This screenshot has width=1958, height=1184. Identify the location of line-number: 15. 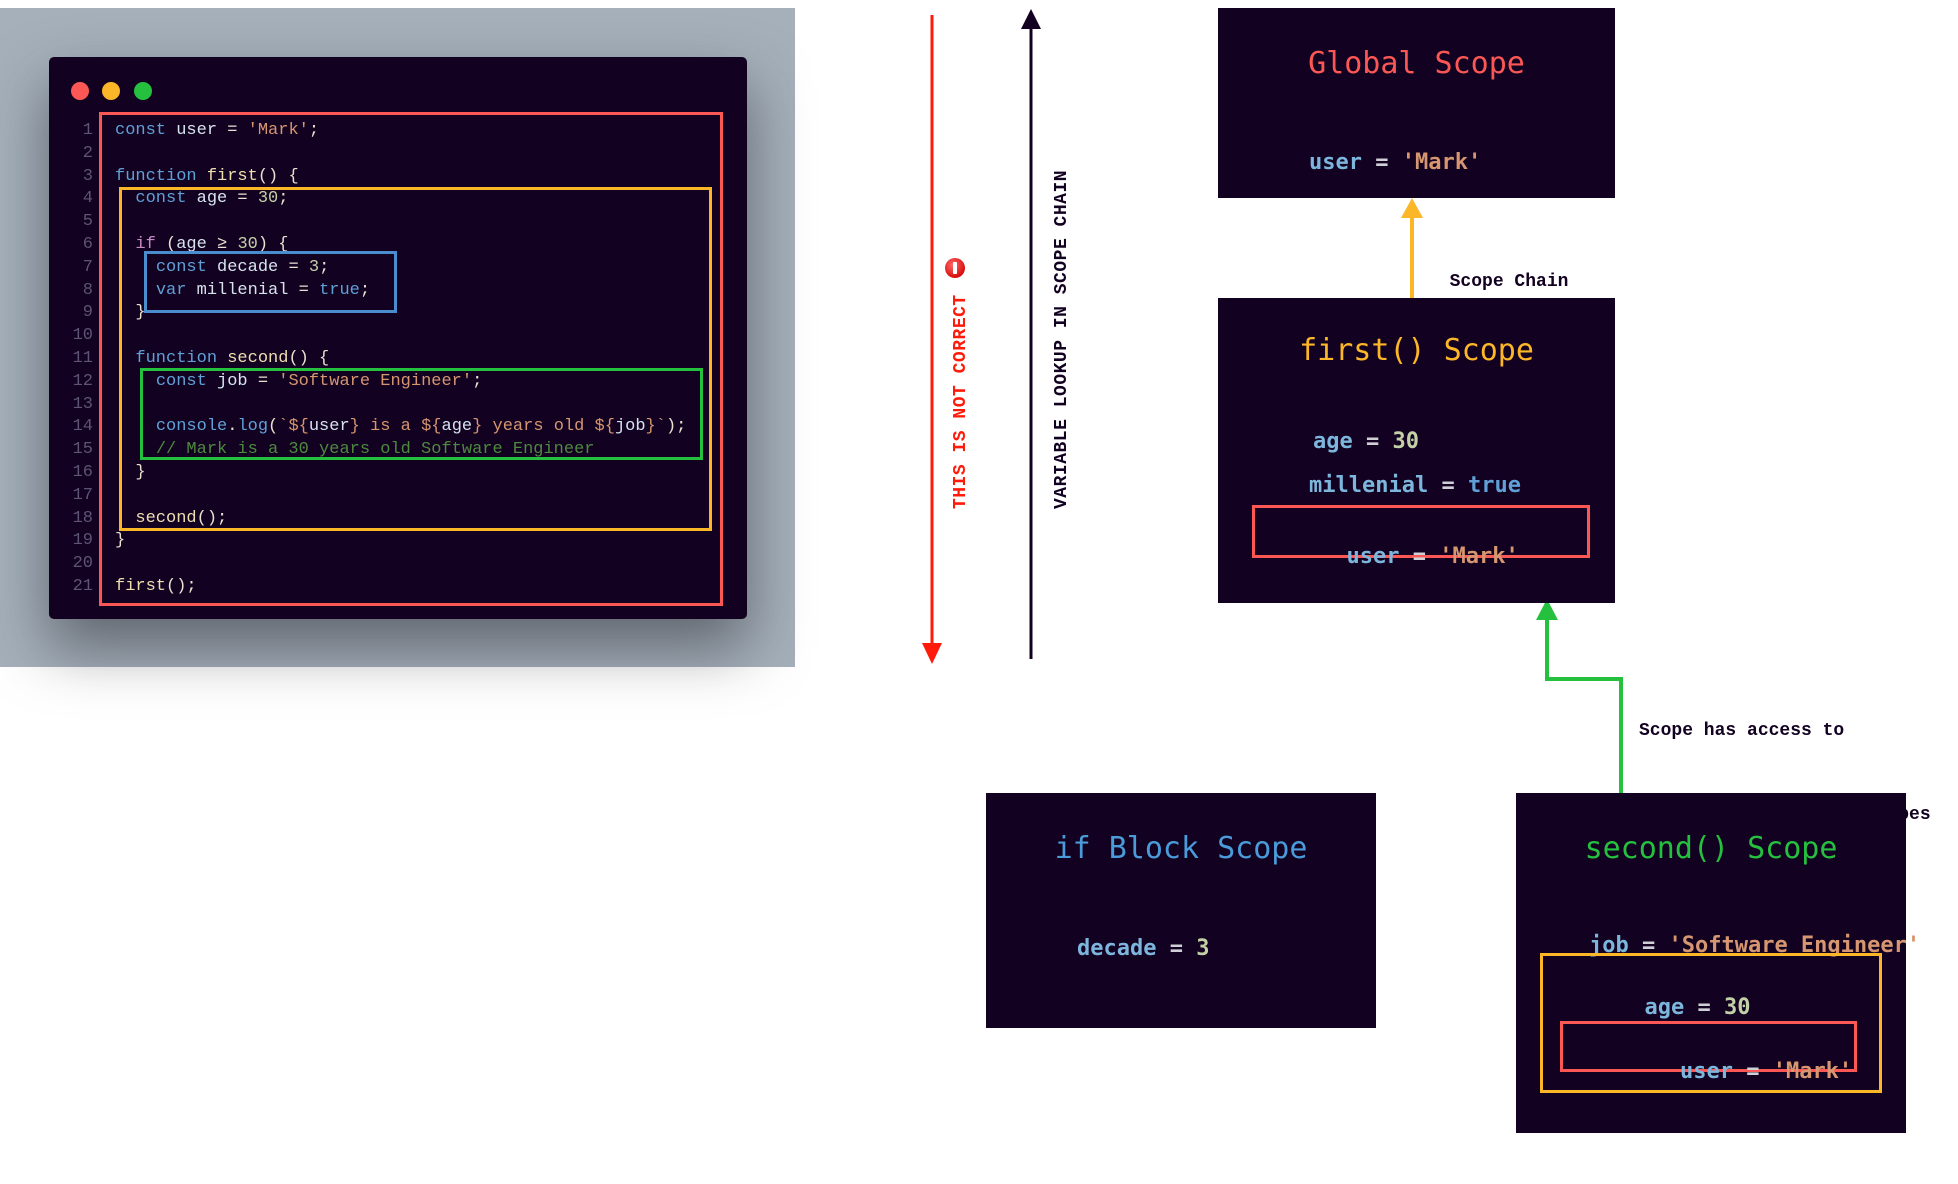
(82, 450).